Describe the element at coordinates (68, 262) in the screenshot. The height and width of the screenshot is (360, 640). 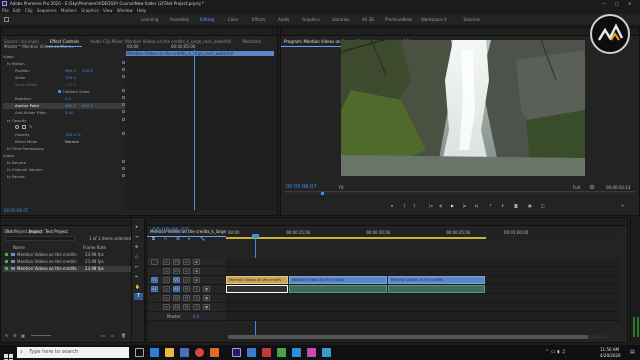
I see `list-item: Mention Videos on the credits 23.98 fps` at that location.